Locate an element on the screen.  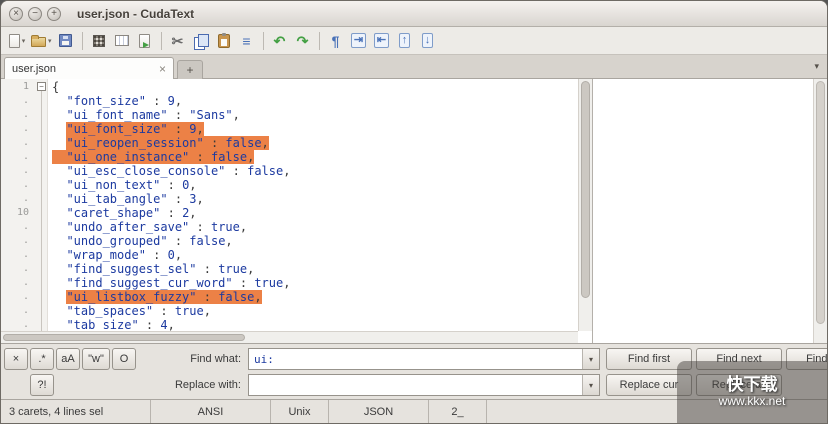
paste-button is located at coordinates (224, 41).